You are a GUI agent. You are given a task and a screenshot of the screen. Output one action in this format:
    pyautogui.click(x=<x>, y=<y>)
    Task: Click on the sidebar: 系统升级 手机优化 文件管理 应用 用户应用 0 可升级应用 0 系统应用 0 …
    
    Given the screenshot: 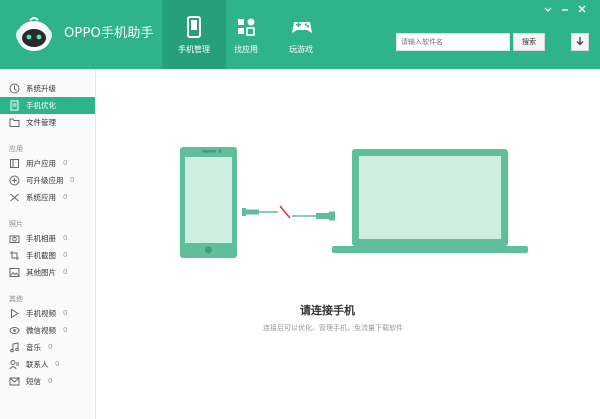 What is the action you would take?
    pyautogui.click(x=48, y=244)
    